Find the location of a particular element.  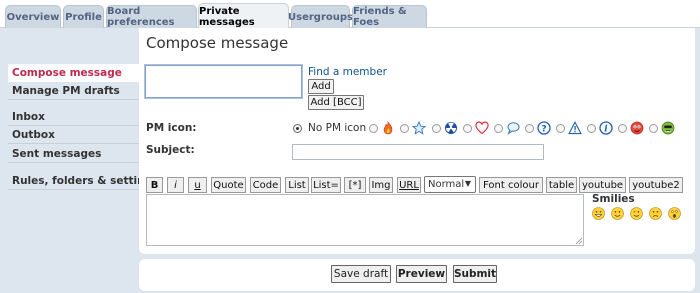

smilies-title: Smilies is located at coordinates (613, 199).